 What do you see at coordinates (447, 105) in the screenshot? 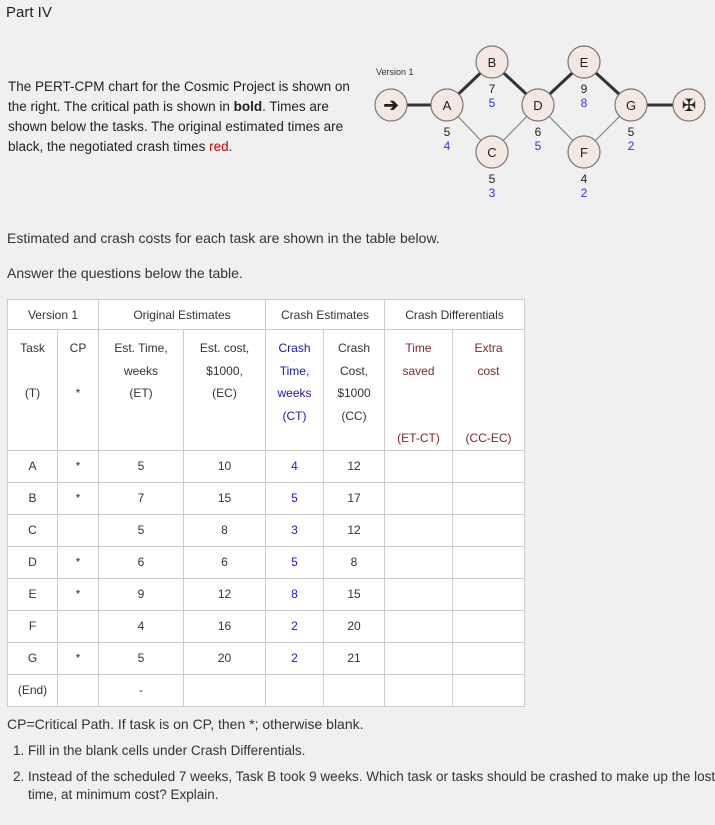
I see `node-label: A` at bounding box center [447, 105].